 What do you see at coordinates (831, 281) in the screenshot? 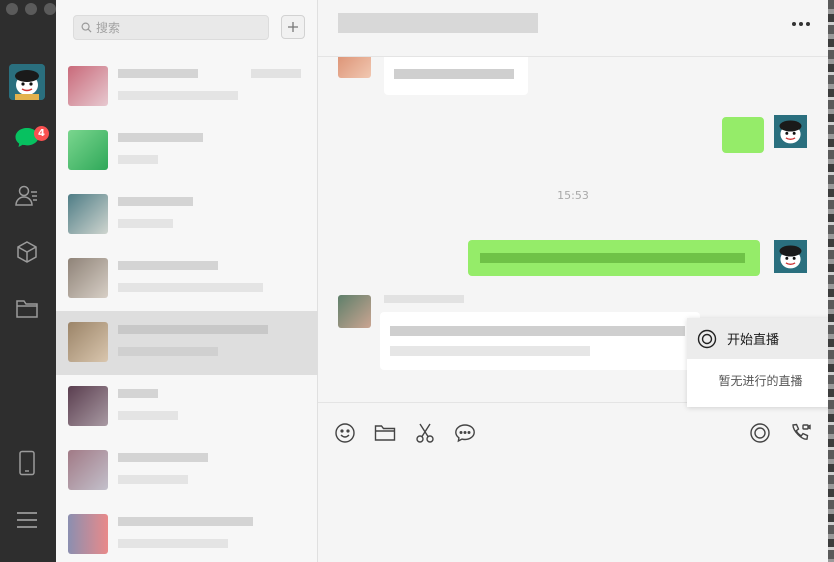
I see `desktop-background` at bounding box center [831, 281].